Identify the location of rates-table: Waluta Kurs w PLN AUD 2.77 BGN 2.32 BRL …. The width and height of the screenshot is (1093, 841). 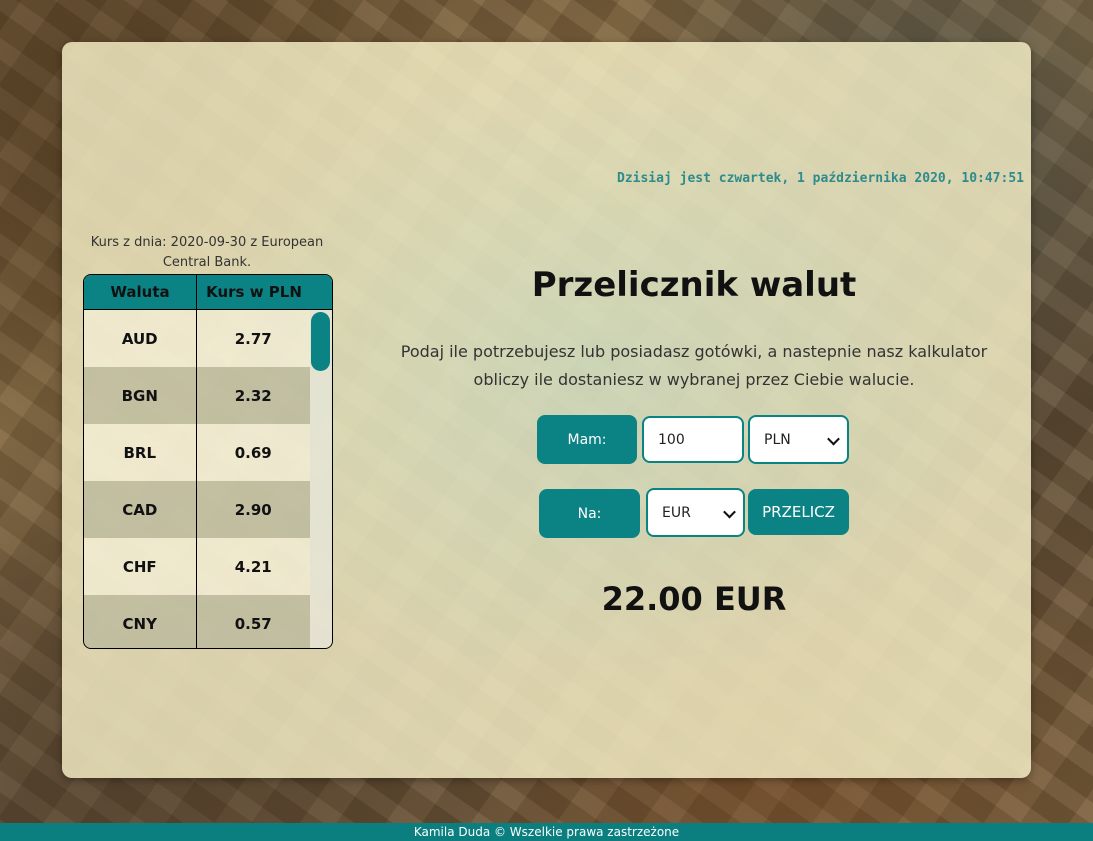
(208, 461).